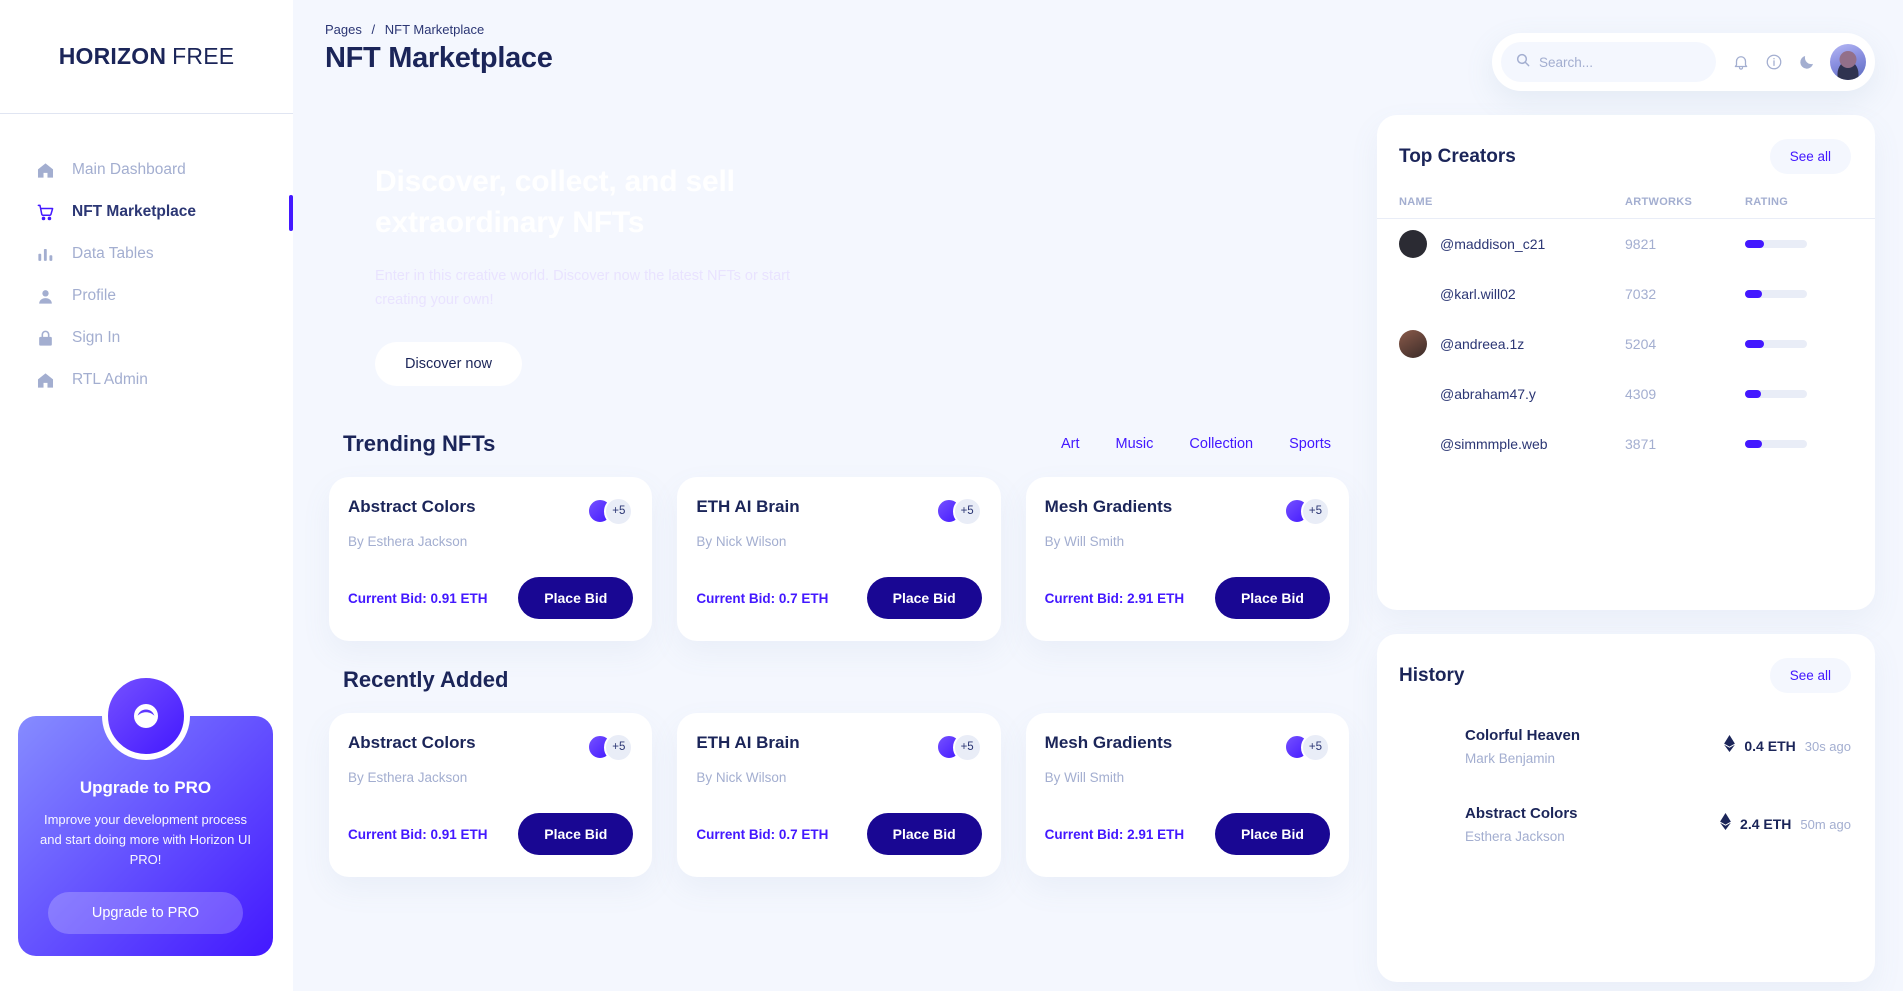 The width and height of the screenshot is (1903, 991). What do you see at coordinates (146, 254) in the screenshot?
I see `sidebar-item-data-tables: Data Tables` at bounding box center [146, 254].